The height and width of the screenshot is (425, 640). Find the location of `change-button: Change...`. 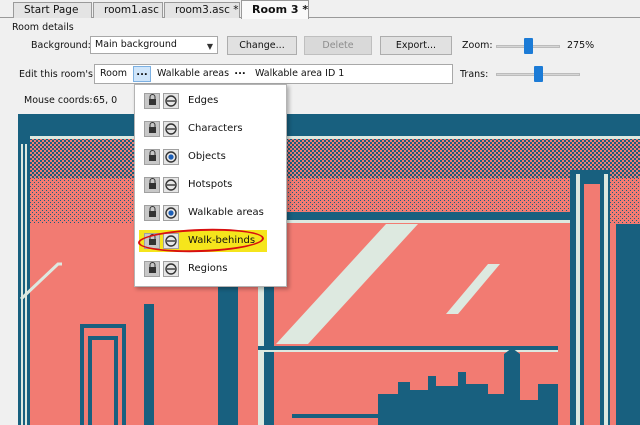

change-button: Change... is located at coordinates (262, 45).